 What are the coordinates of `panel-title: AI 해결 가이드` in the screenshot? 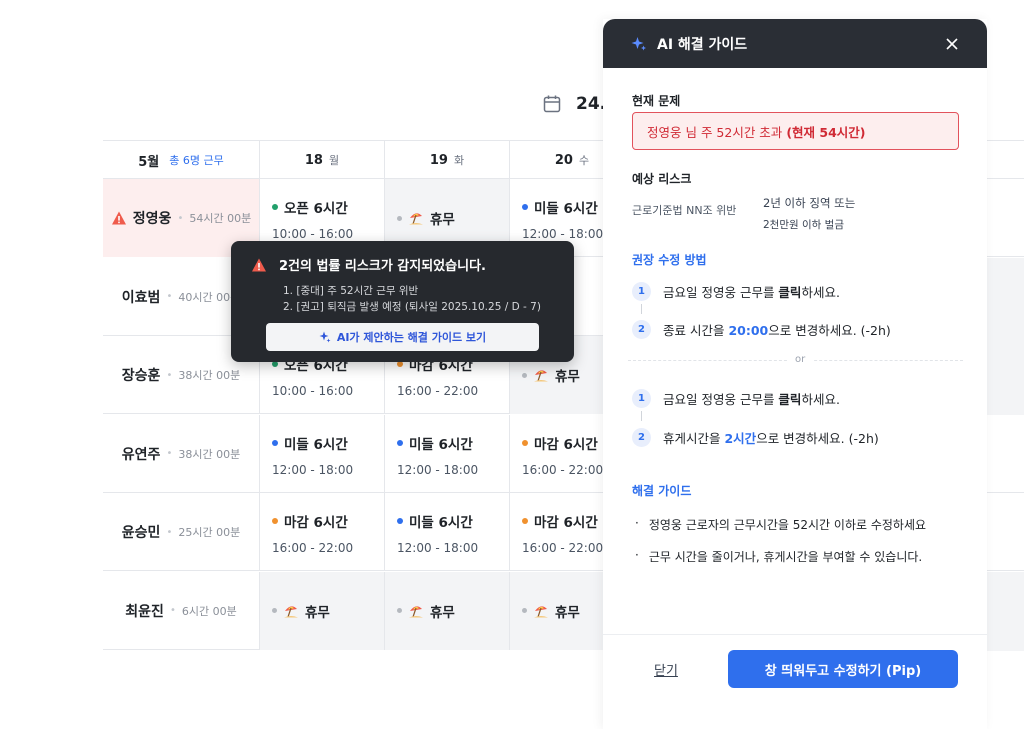 It's located at (702, 44).